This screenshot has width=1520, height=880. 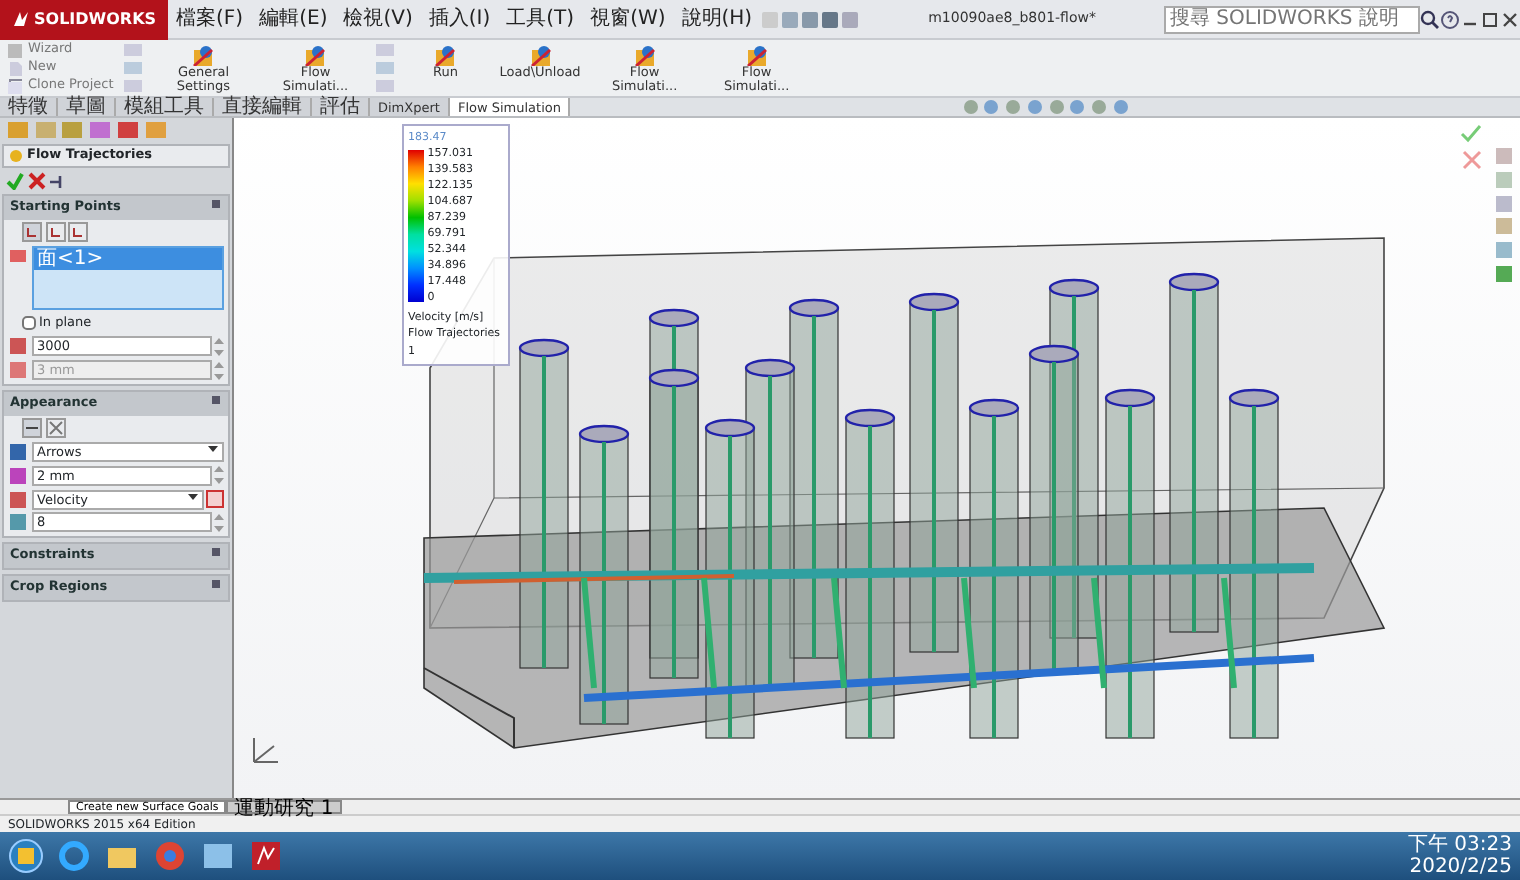 What do you see at coordinates (1472, 148) in the screenshot?
I see `confirm-corner-icon` at bounding box center [1472, 148].